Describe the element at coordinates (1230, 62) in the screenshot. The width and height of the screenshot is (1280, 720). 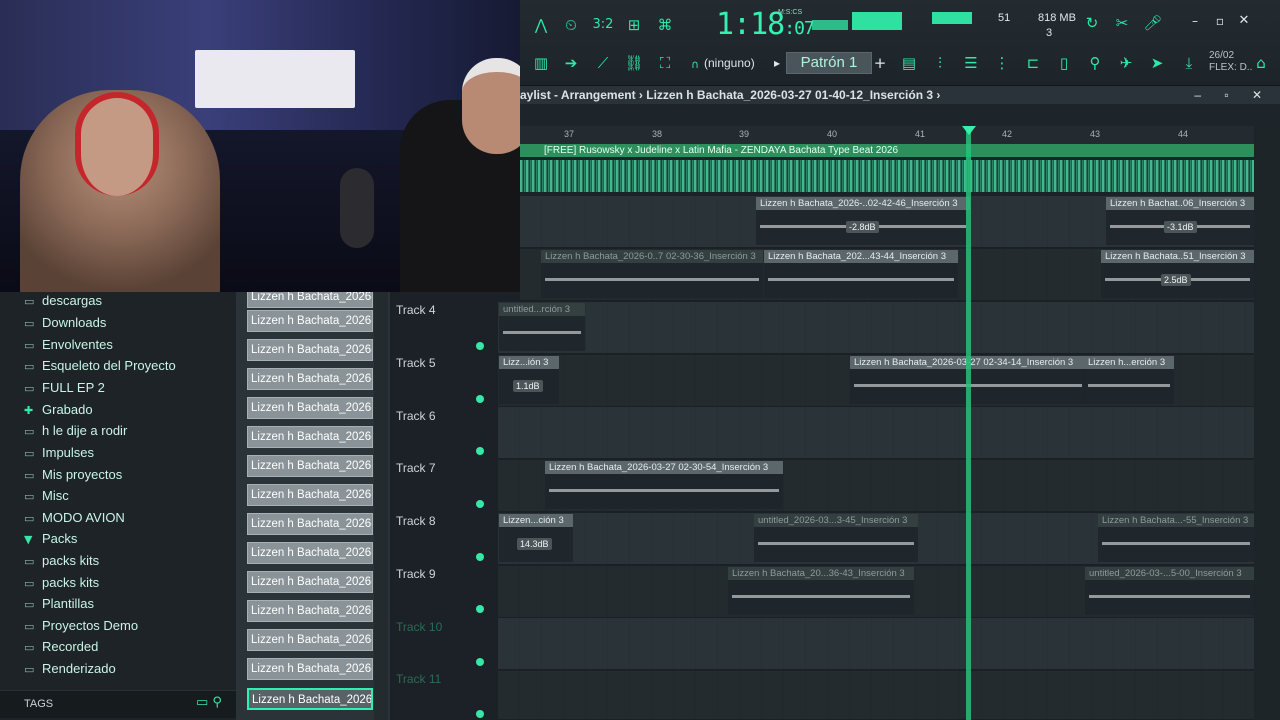
I see `news-panel: 26/02 FLEX: D..` at that location.